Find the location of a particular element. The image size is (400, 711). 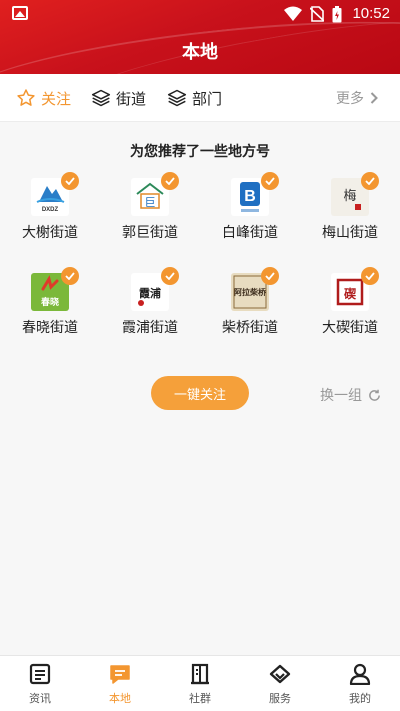

account-item: 碶 大碶街道 is located at coordinates (350, 302).